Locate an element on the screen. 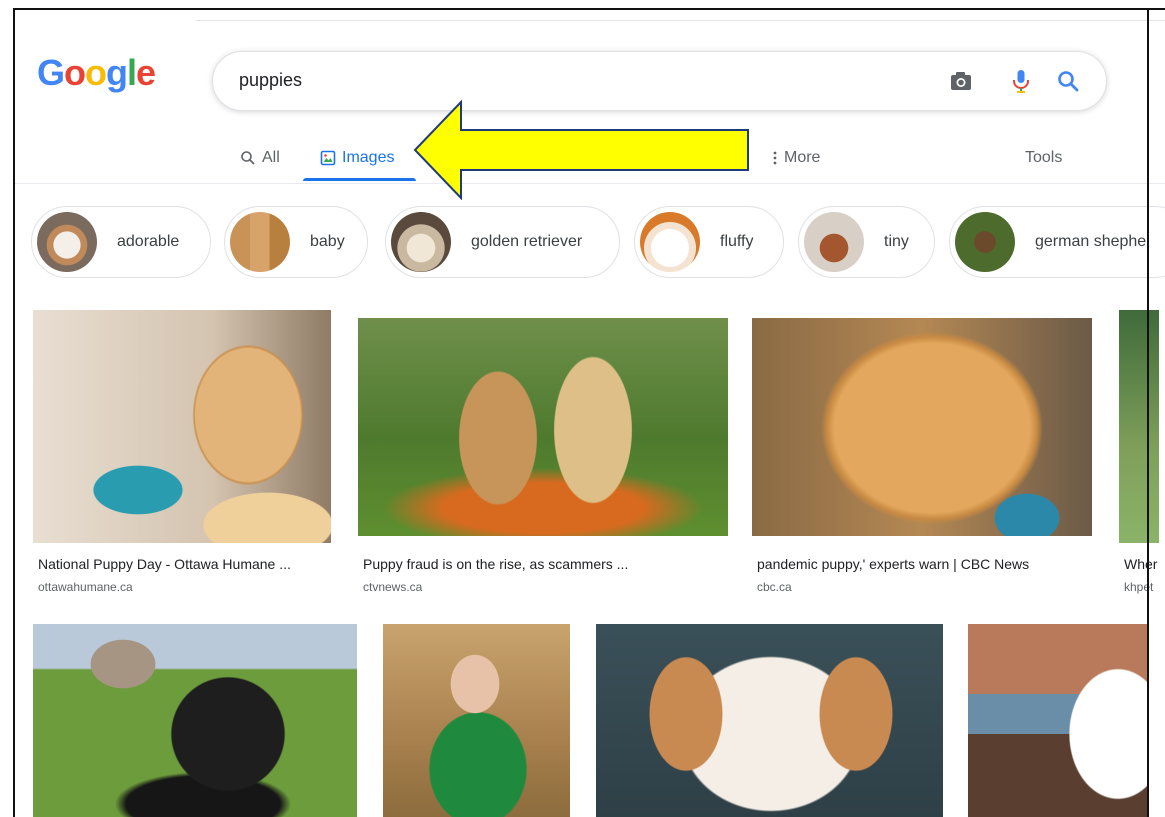 The image size is (1165, 817). google-logo: Google is located at coordinates (96, 73).